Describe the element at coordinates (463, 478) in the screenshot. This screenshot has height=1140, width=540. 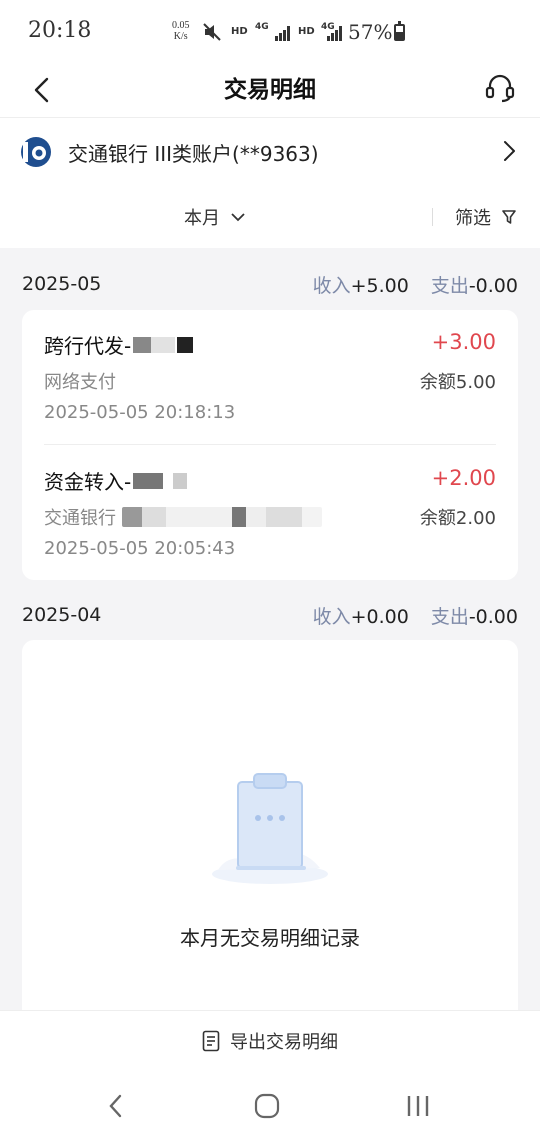
I see `transaction-amount: +2.00` at that location.